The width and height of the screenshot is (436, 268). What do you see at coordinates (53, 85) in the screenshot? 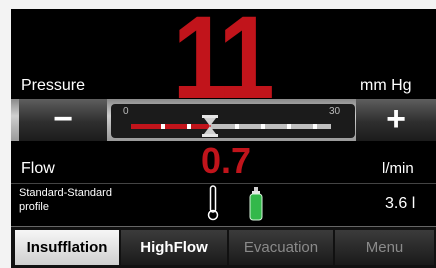
I see `pressure-label: Pressure` at bounding box center [53, 85].